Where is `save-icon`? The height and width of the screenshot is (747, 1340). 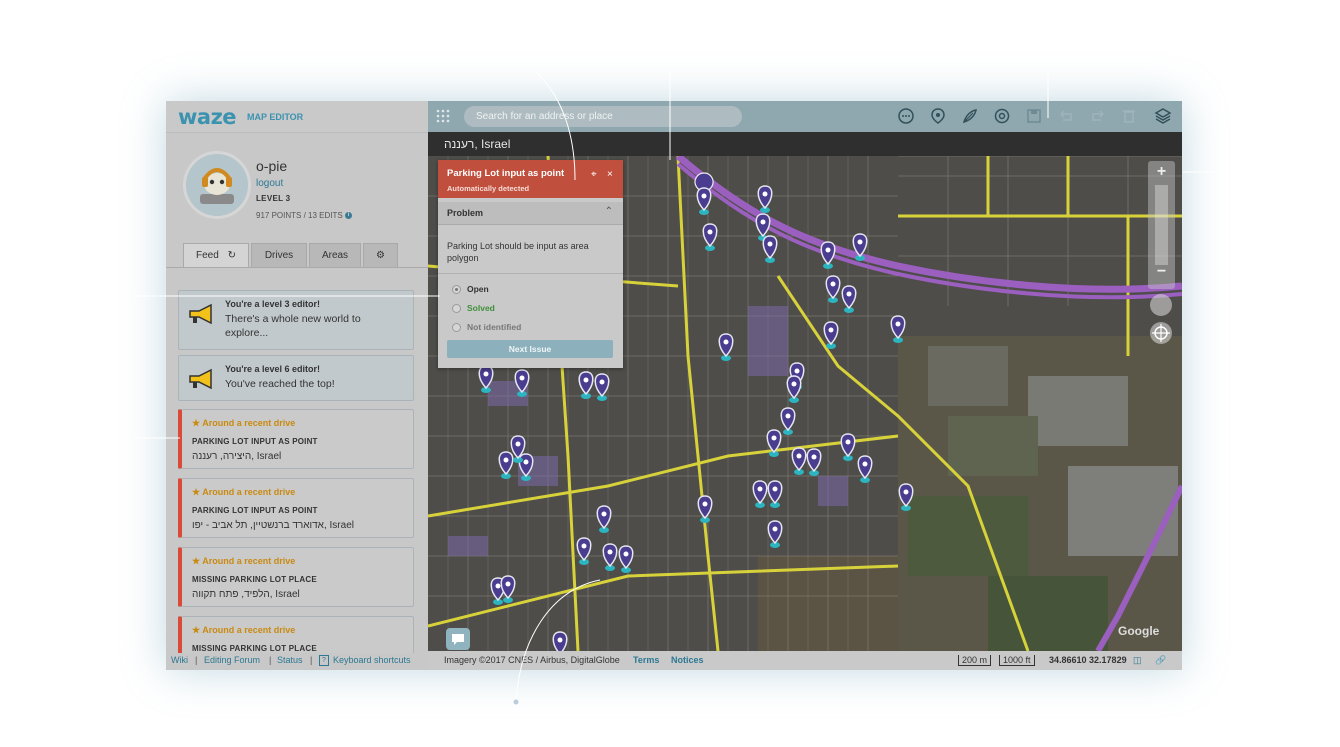 save-icon is located at coordinates (1034, 116).